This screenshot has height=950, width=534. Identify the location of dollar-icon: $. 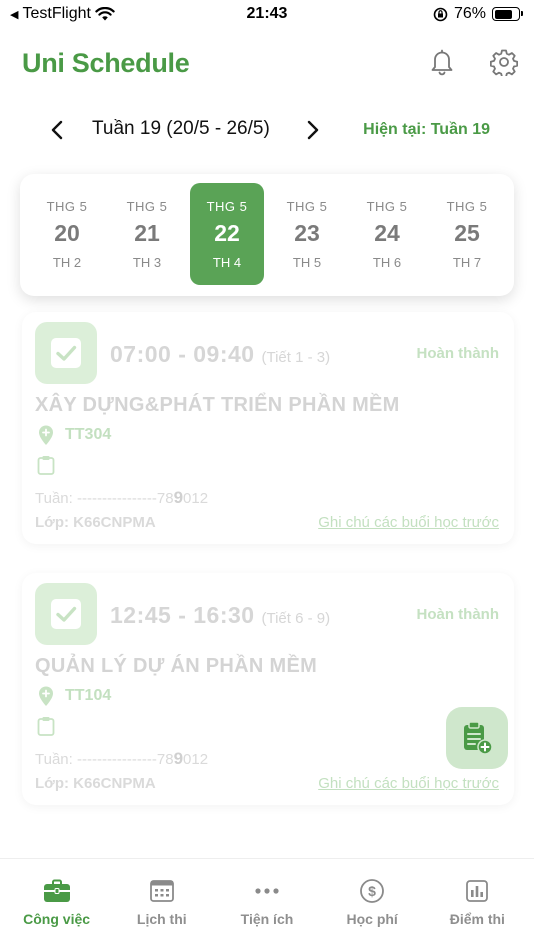
(372, 891).